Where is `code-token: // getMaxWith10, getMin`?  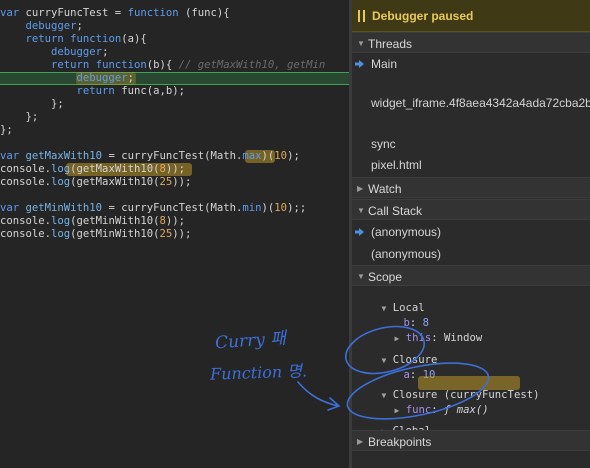 code-token: // getMaxWith10, getMin is located at coordinates (252, 65).